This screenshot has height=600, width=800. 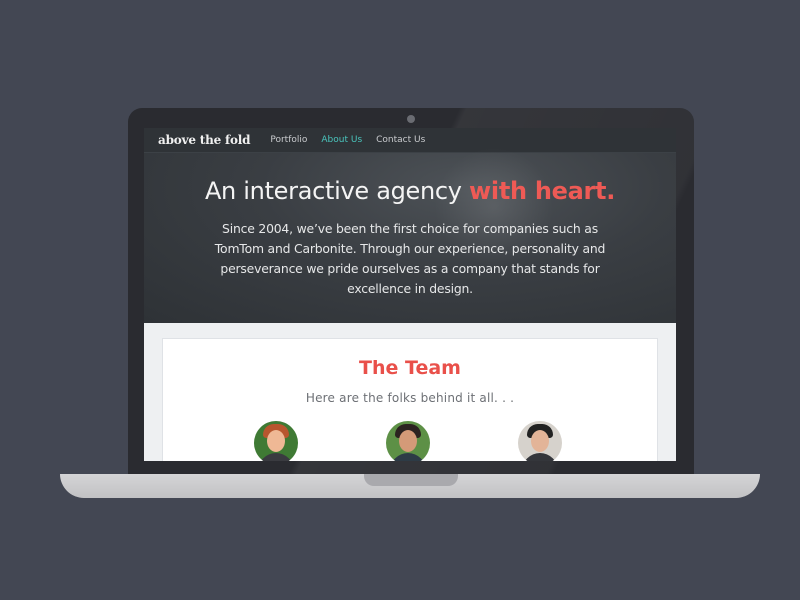 I want to click on headline-accent: with heart., so click(x=542, y=191).